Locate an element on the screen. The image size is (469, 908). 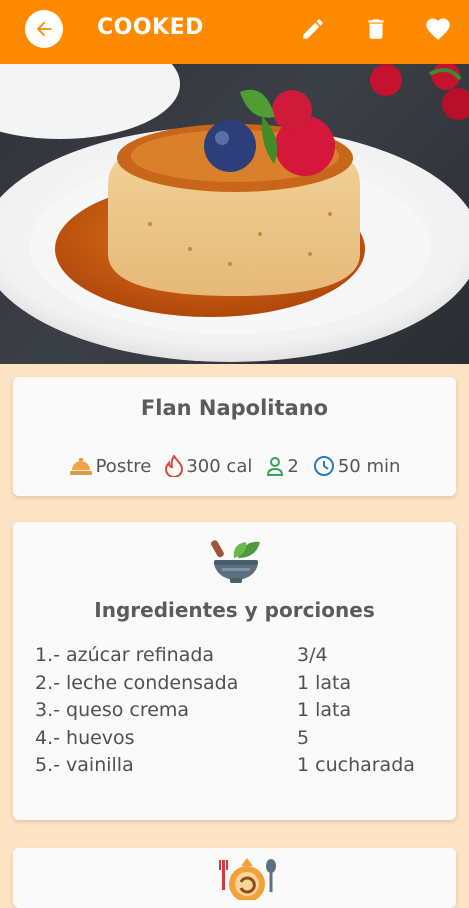
delete-button is located at coordinates (376, 29).